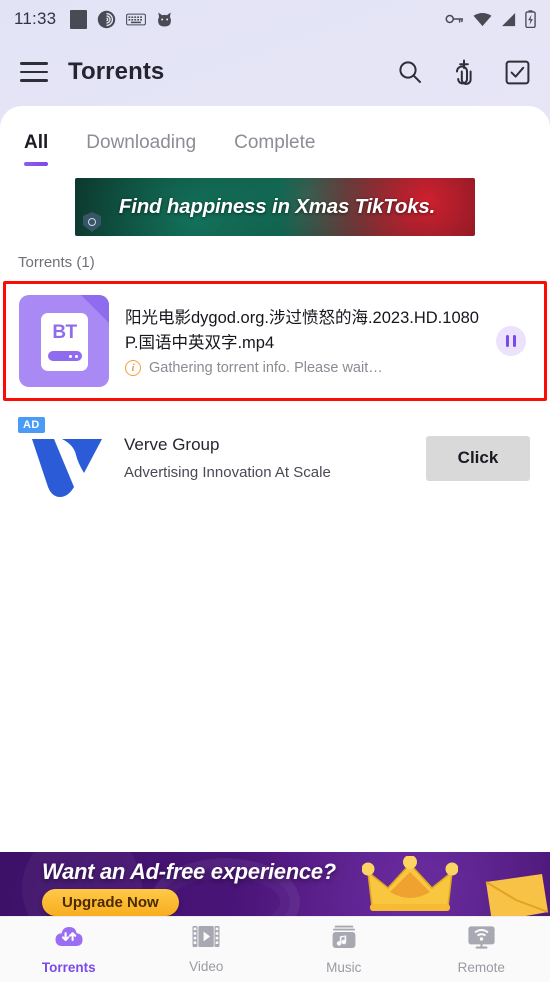 The height and width of the screenshot is (982, 550). What do you see at coordinates (35, 18) in the screenshot?
I see `status-bar-clock: 11:33` at bounding box center [35, 18].